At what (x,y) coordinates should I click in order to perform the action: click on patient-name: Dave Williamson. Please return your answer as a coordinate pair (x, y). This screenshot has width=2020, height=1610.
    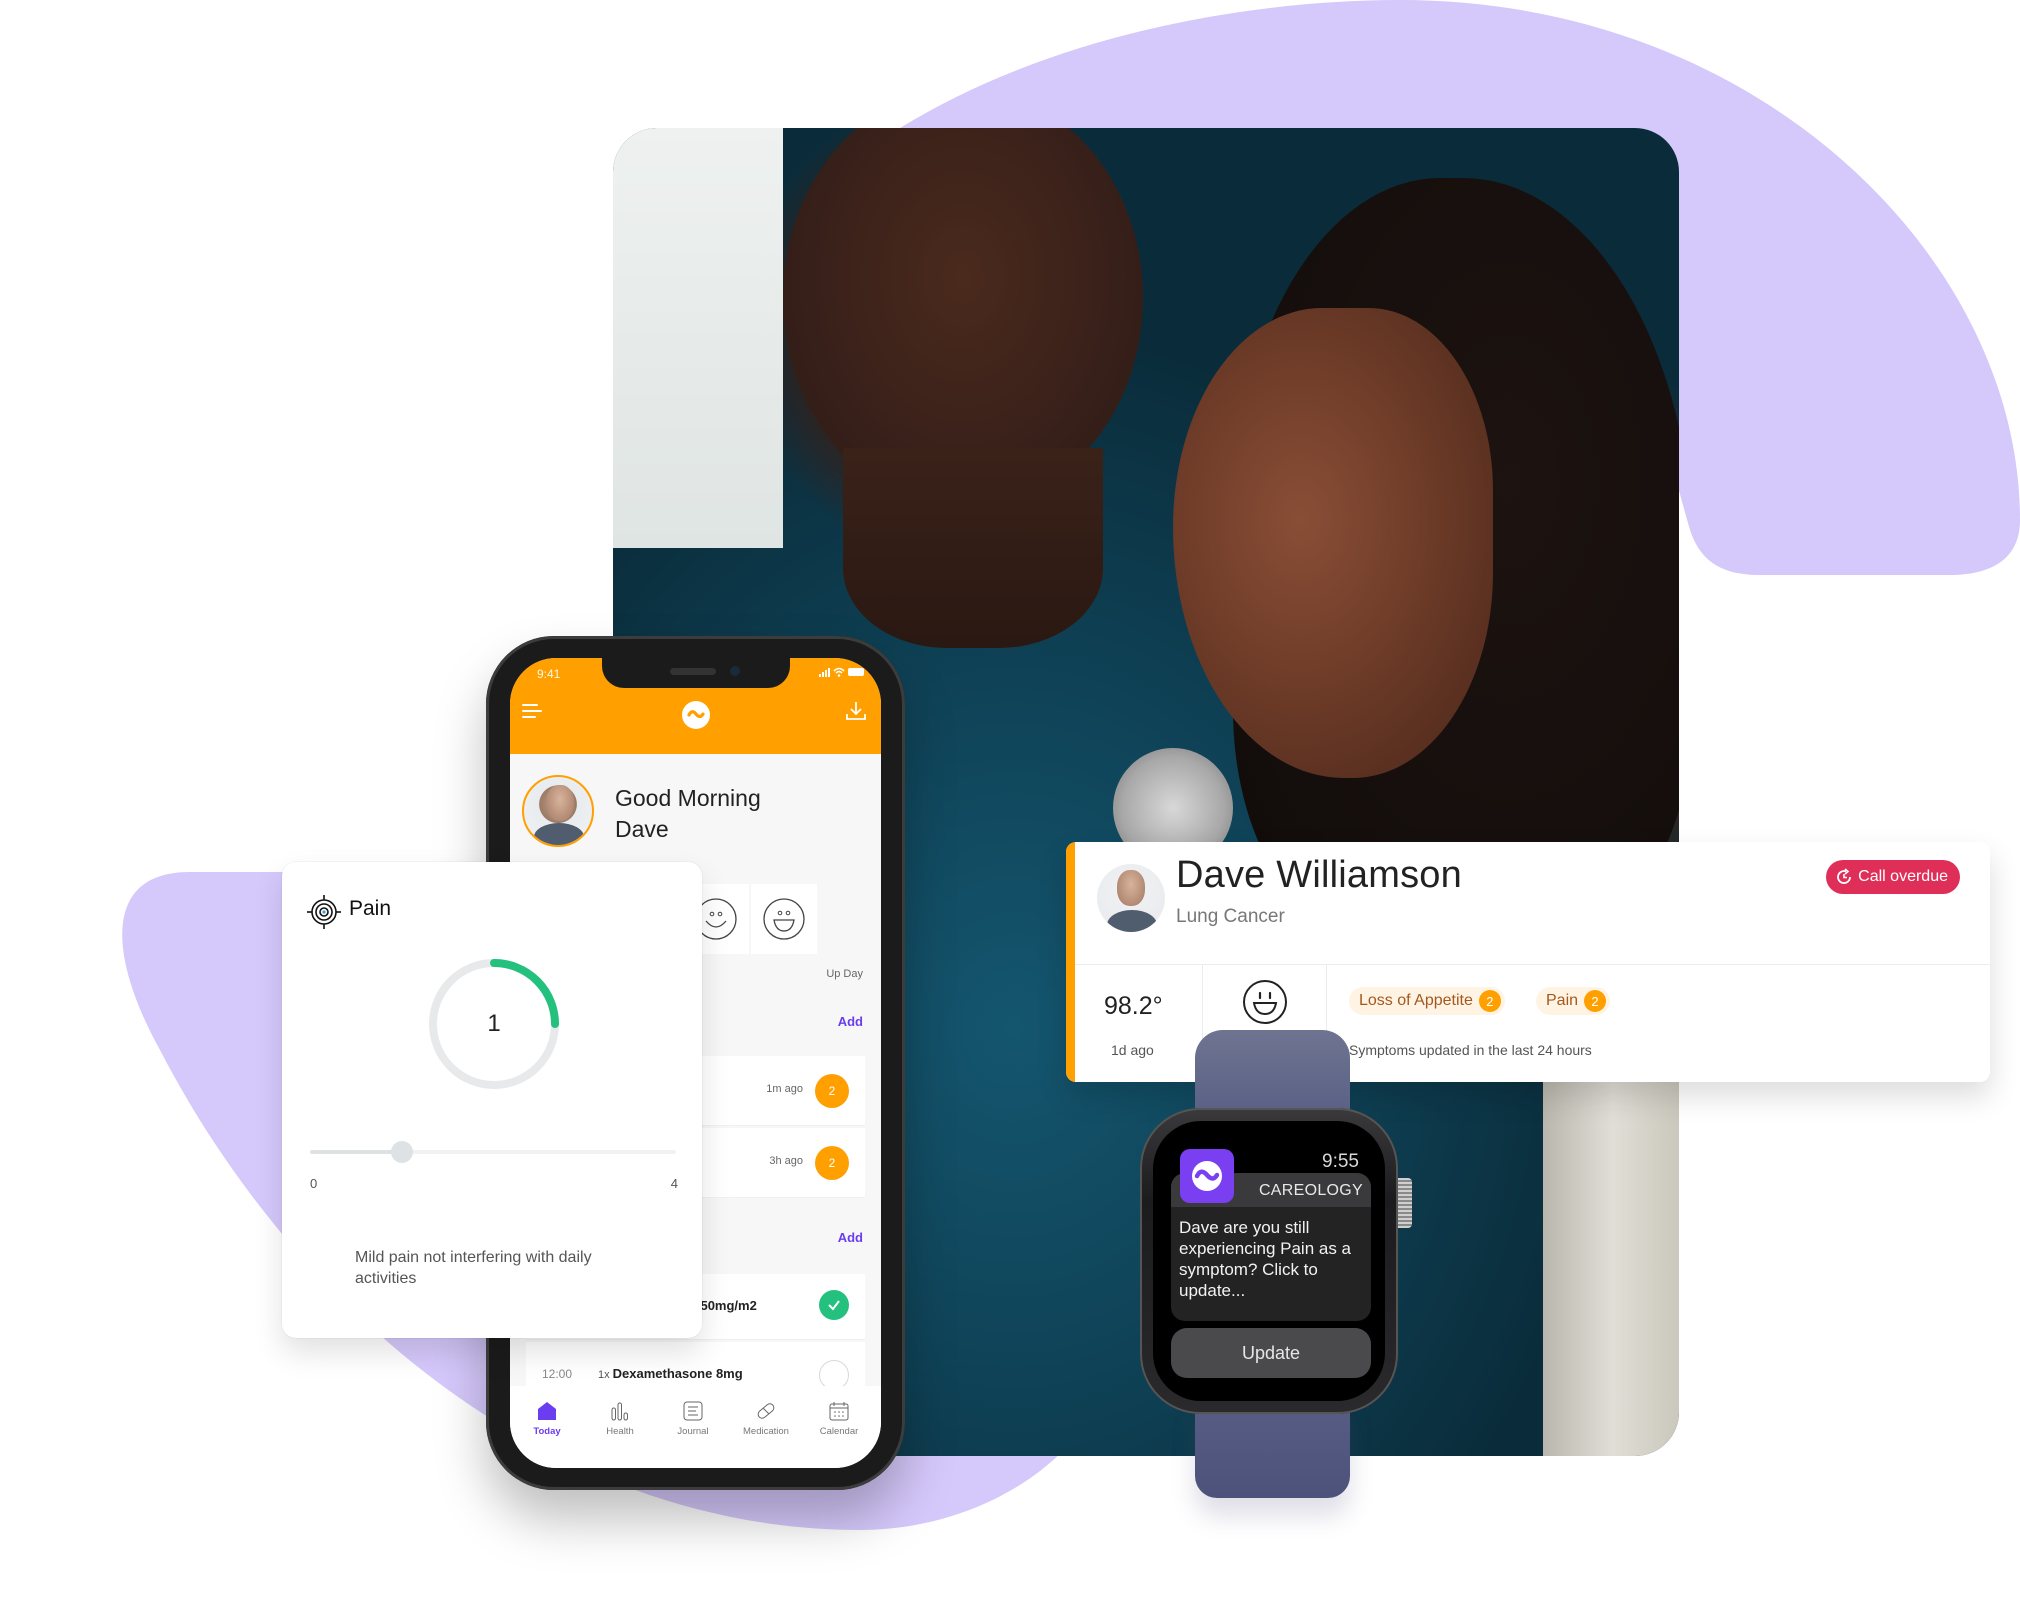
    Looking at the image, I should click on (1319, 875).